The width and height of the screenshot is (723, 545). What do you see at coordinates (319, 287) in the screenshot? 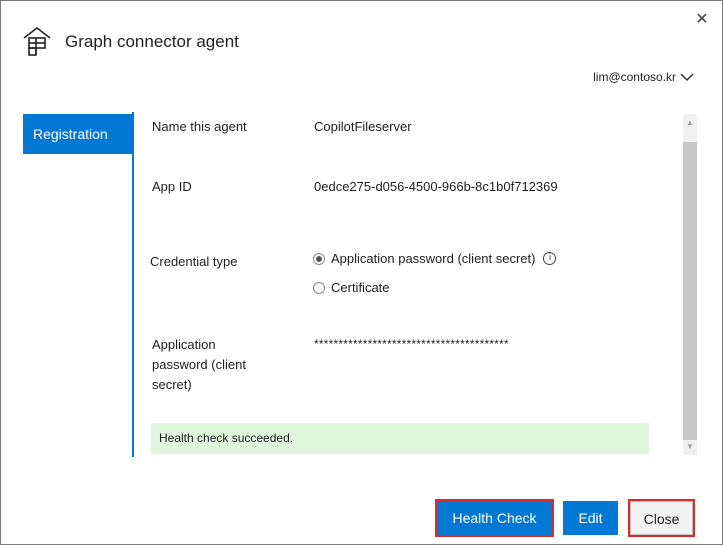
I see `radio-button` at bounding box center [319, 287].